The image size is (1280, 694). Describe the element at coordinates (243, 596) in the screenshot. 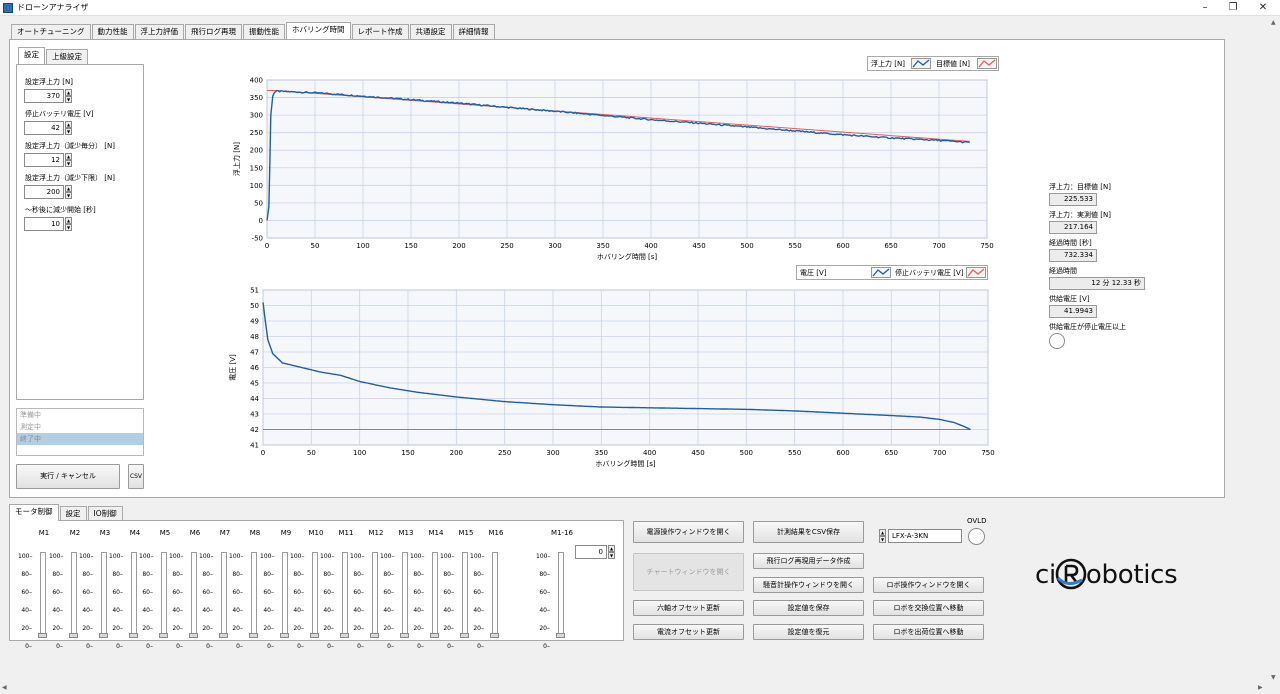

I see `motor-slider-m8: 100– 80– 60– 40– 20– 0–` at that location.